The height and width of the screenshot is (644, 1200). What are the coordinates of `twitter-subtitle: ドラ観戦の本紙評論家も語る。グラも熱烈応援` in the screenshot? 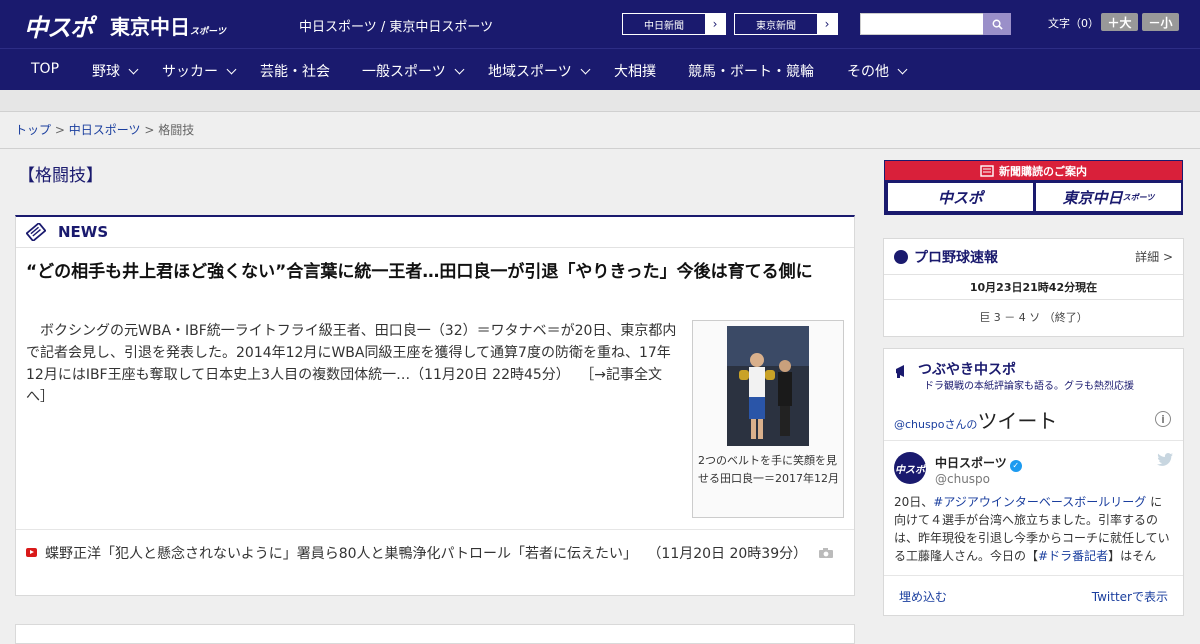 It's located at (1029, 386).